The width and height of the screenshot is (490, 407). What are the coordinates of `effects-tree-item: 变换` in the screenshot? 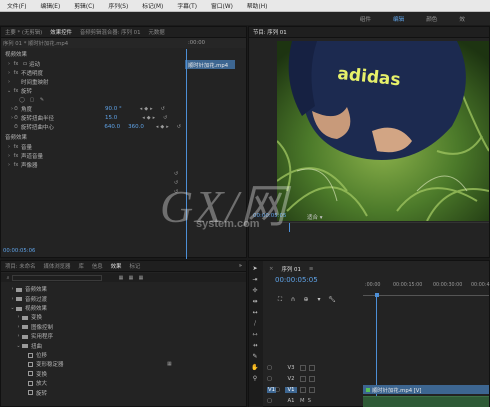 It's located at (24, 374).